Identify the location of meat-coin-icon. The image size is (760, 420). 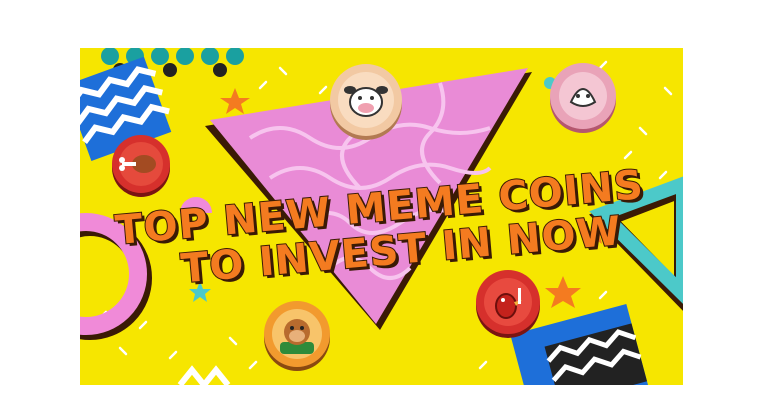
(141, 166).